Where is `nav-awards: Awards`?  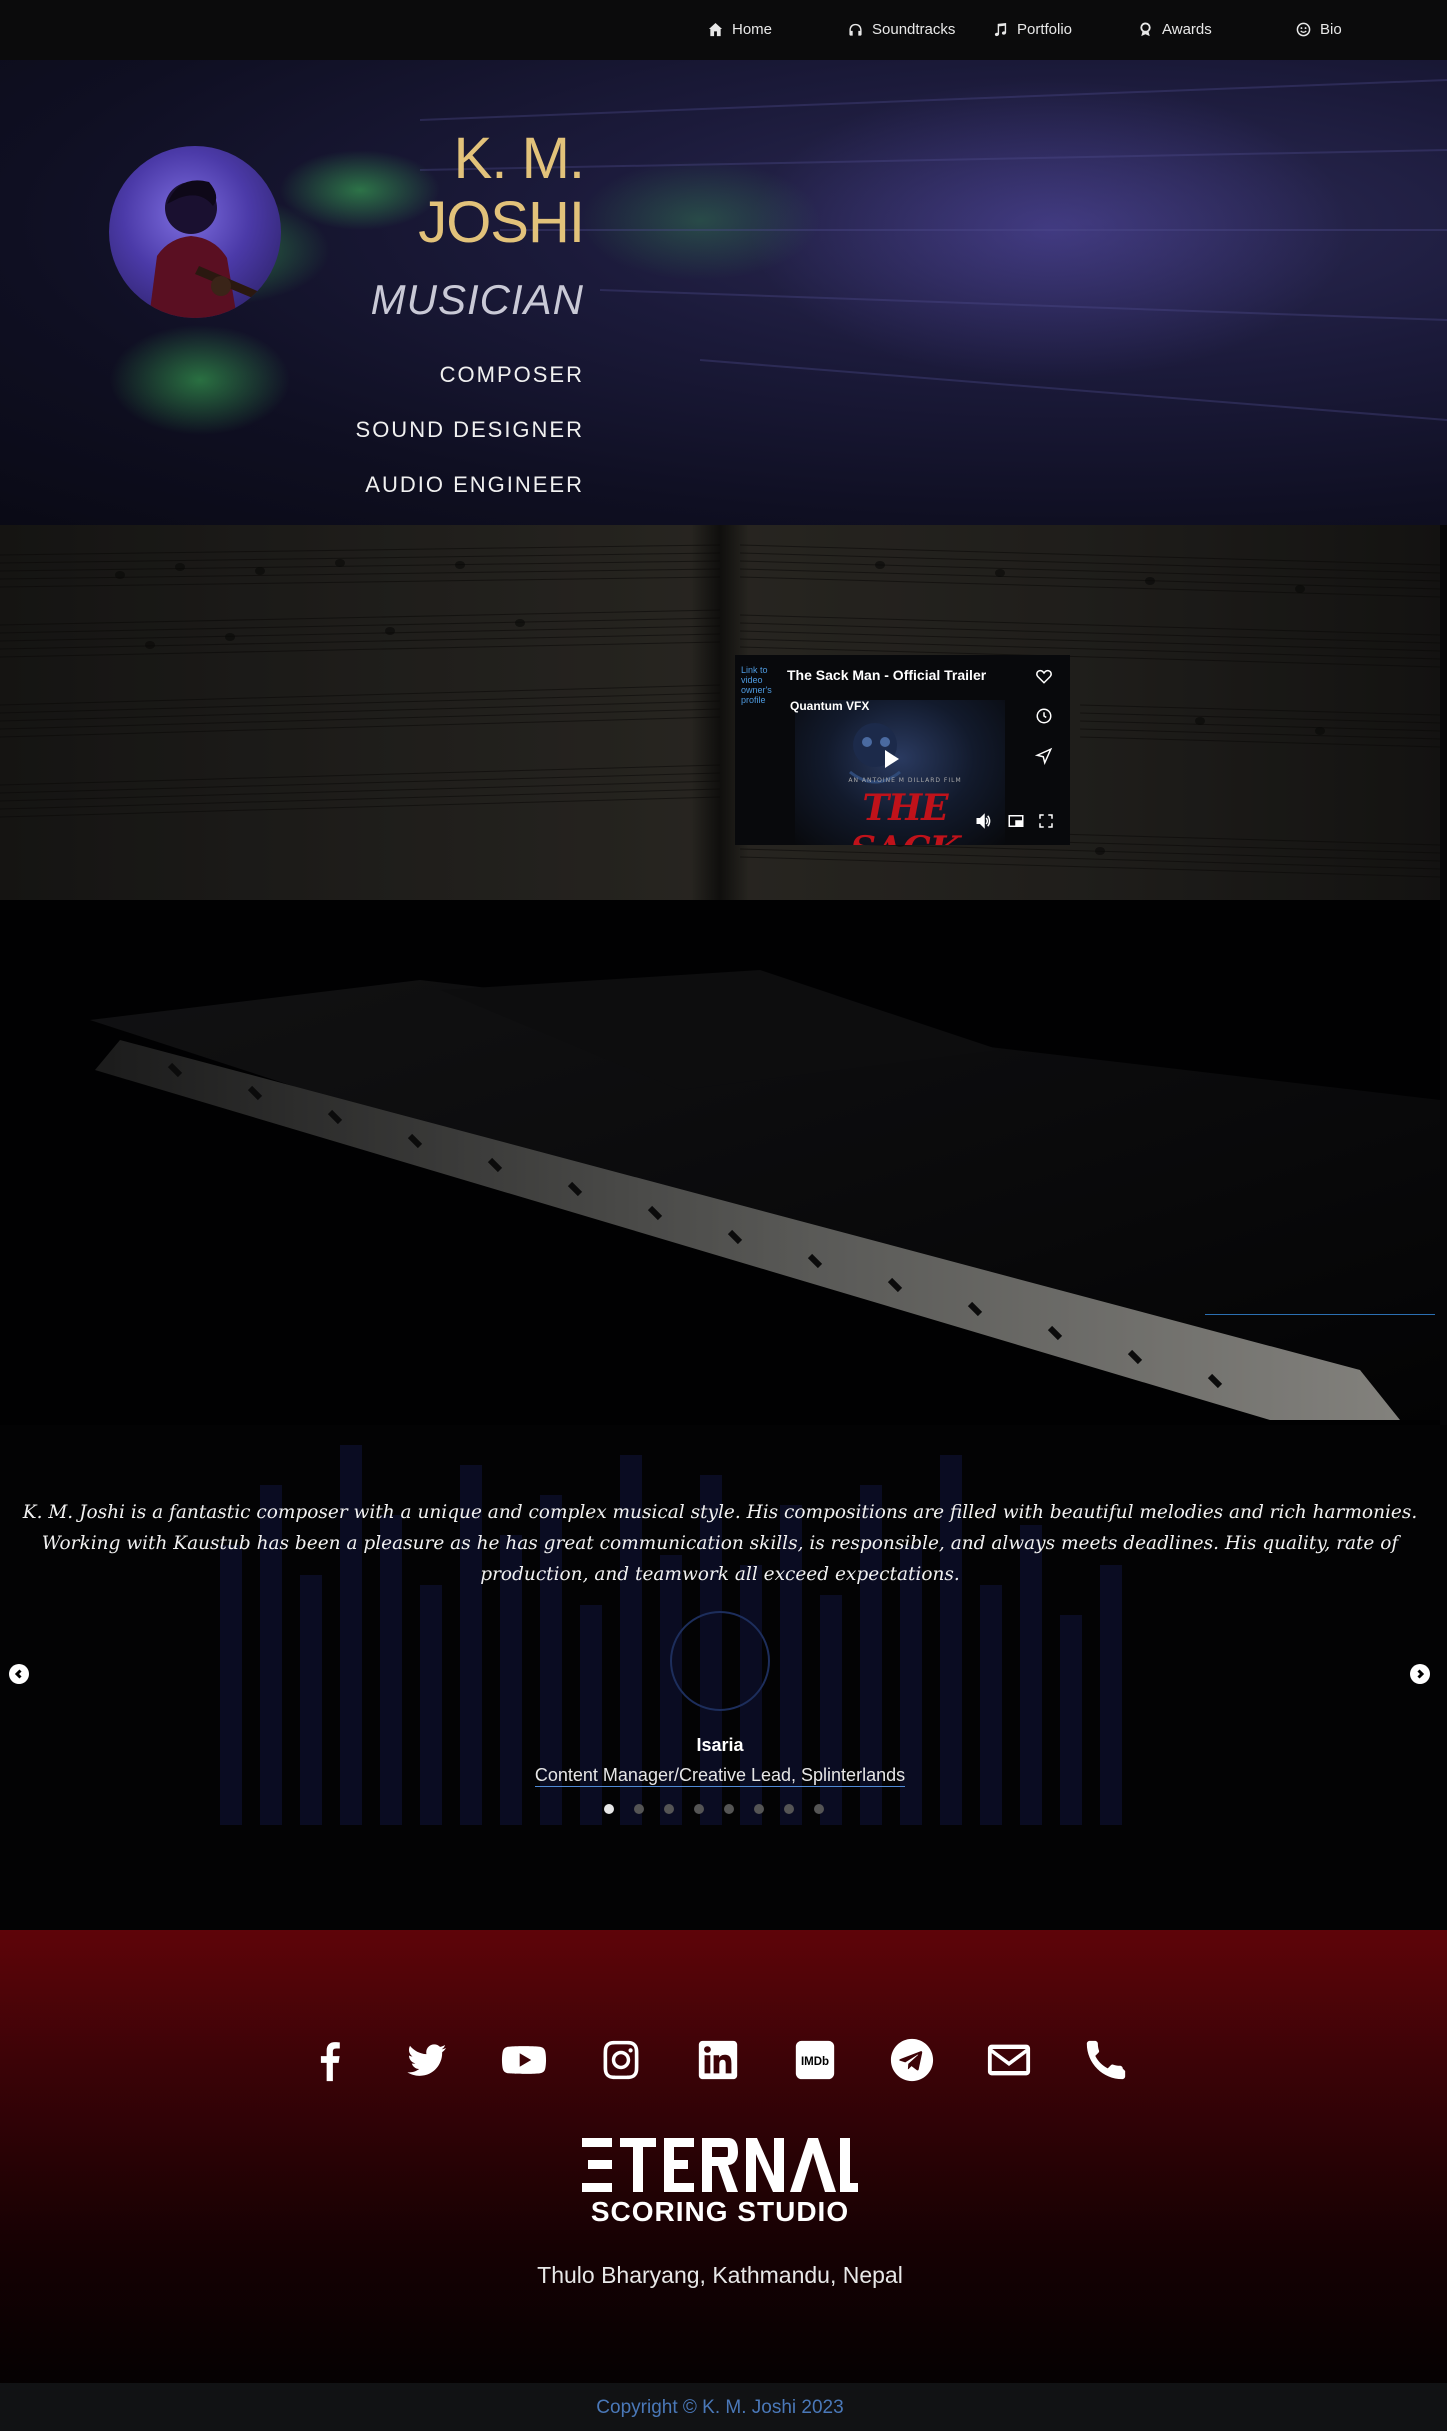 nav-awards: Awards is located at coordinates (1175, 29).